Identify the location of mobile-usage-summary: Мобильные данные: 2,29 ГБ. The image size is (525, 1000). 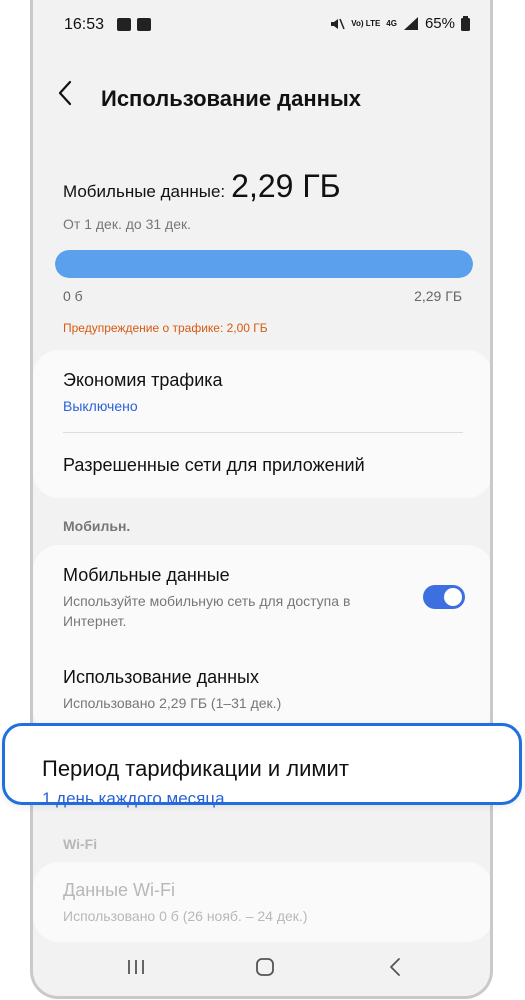
(202, 186).